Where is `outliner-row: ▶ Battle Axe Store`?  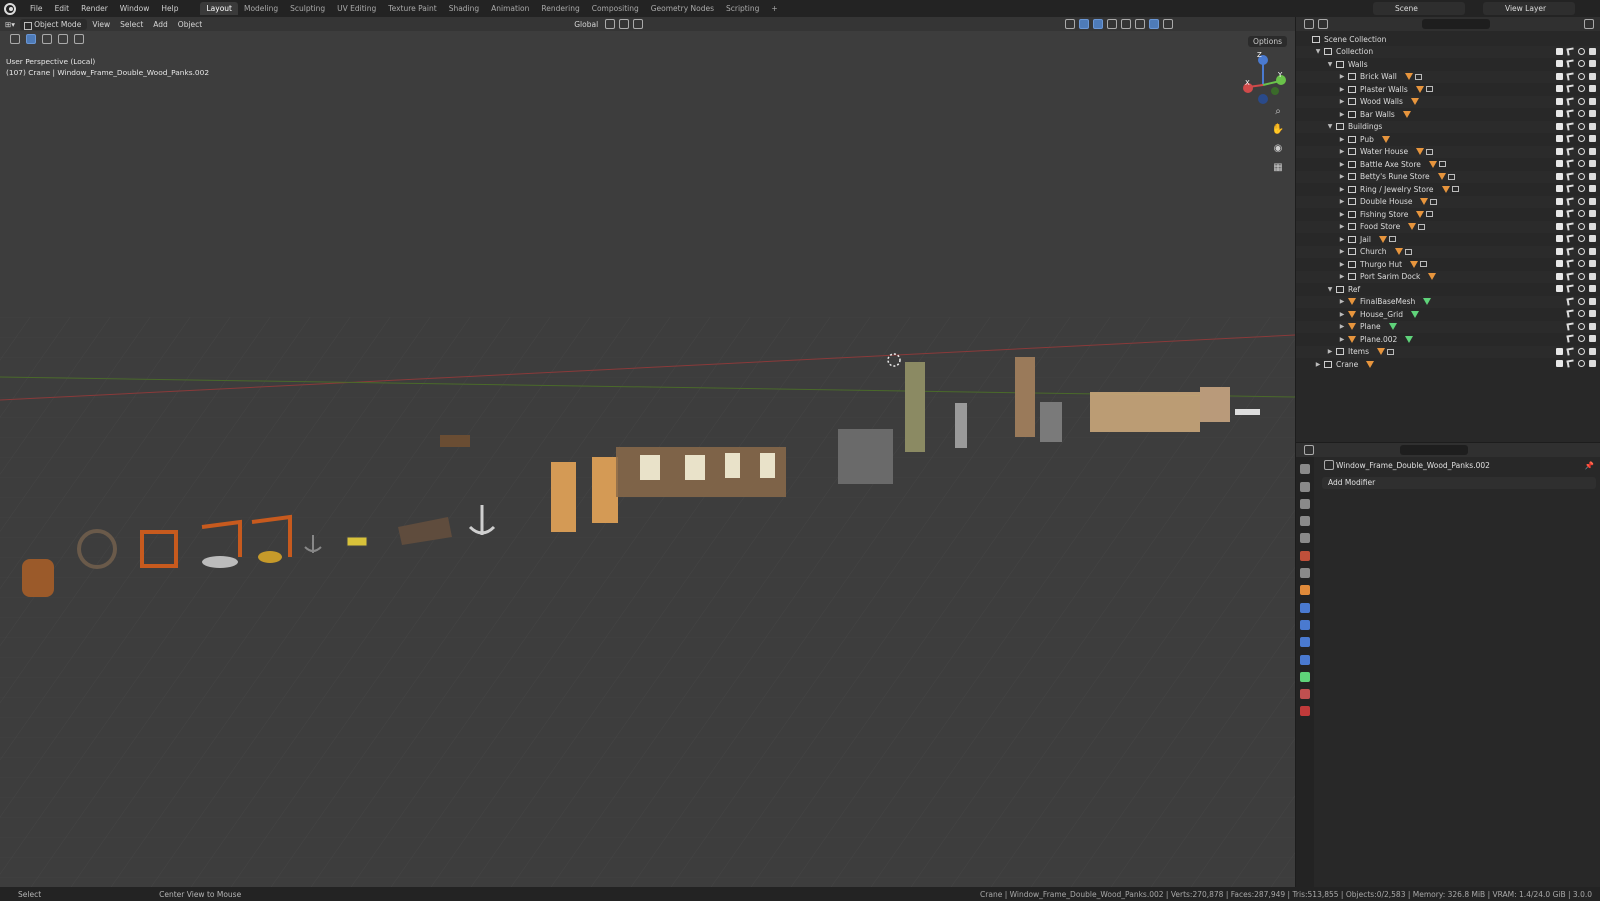 outliner-row: ▶ Battle Axe Store is located at coordinates (1448, 164).